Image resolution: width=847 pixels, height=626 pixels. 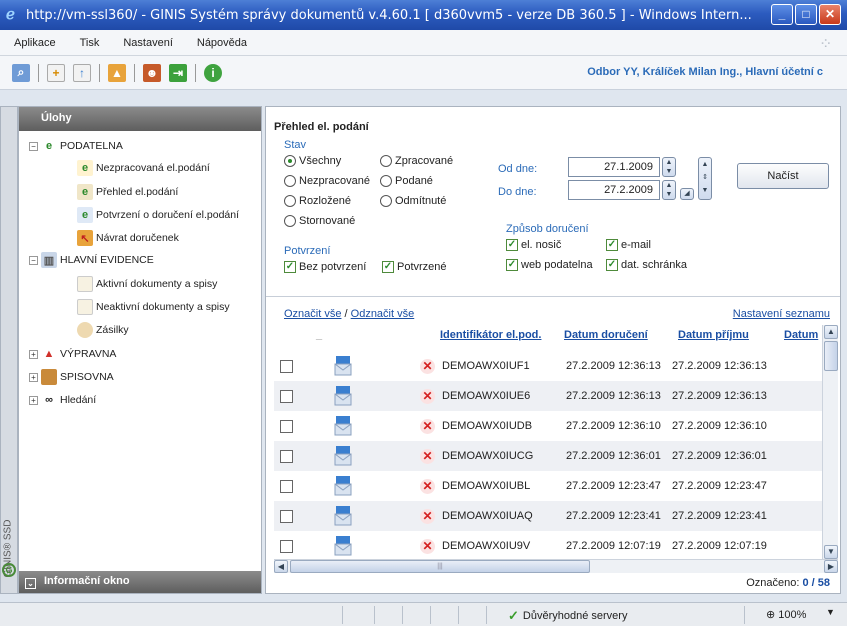 I want to click on radio-nezpracovane: Nezpracované, so click(x=327, y=181).